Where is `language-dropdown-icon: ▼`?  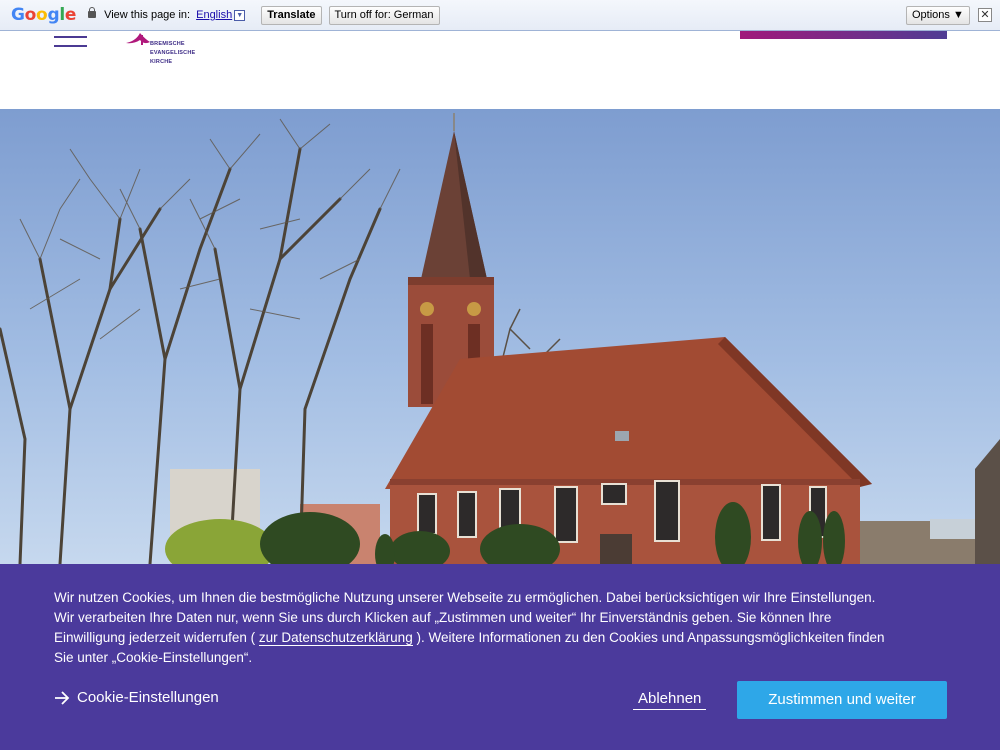 language-dropdown-icon: ▼ is located at coordinates (240, 15).